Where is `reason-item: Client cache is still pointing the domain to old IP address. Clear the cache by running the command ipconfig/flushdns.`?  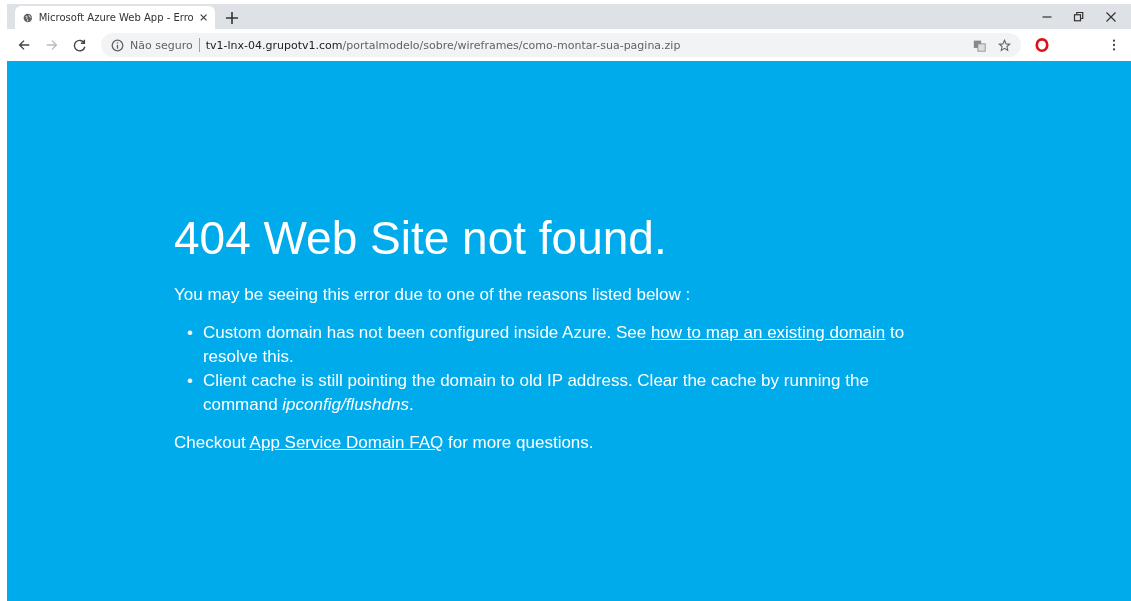
reason-item: Client cache is still pointing the domain to old IP address. Clear the cache by running the command ipconfig/flushdns. is located at coordinates (536, 393).